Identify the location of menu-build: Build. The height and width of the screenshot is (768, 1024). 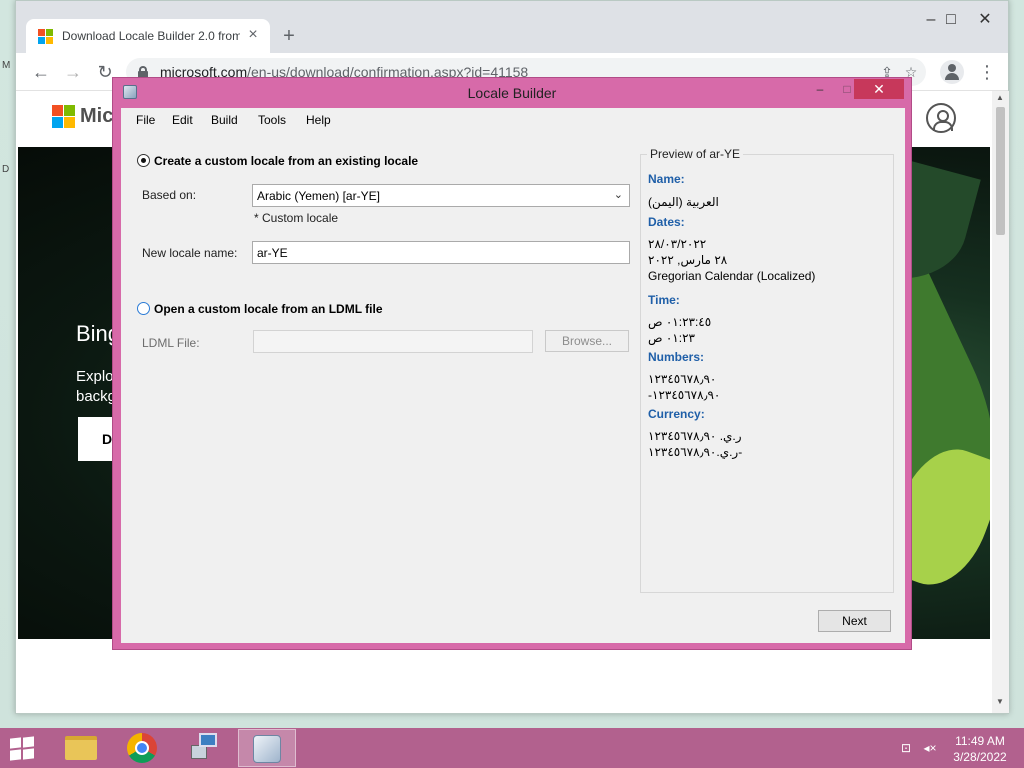
(224, 120).